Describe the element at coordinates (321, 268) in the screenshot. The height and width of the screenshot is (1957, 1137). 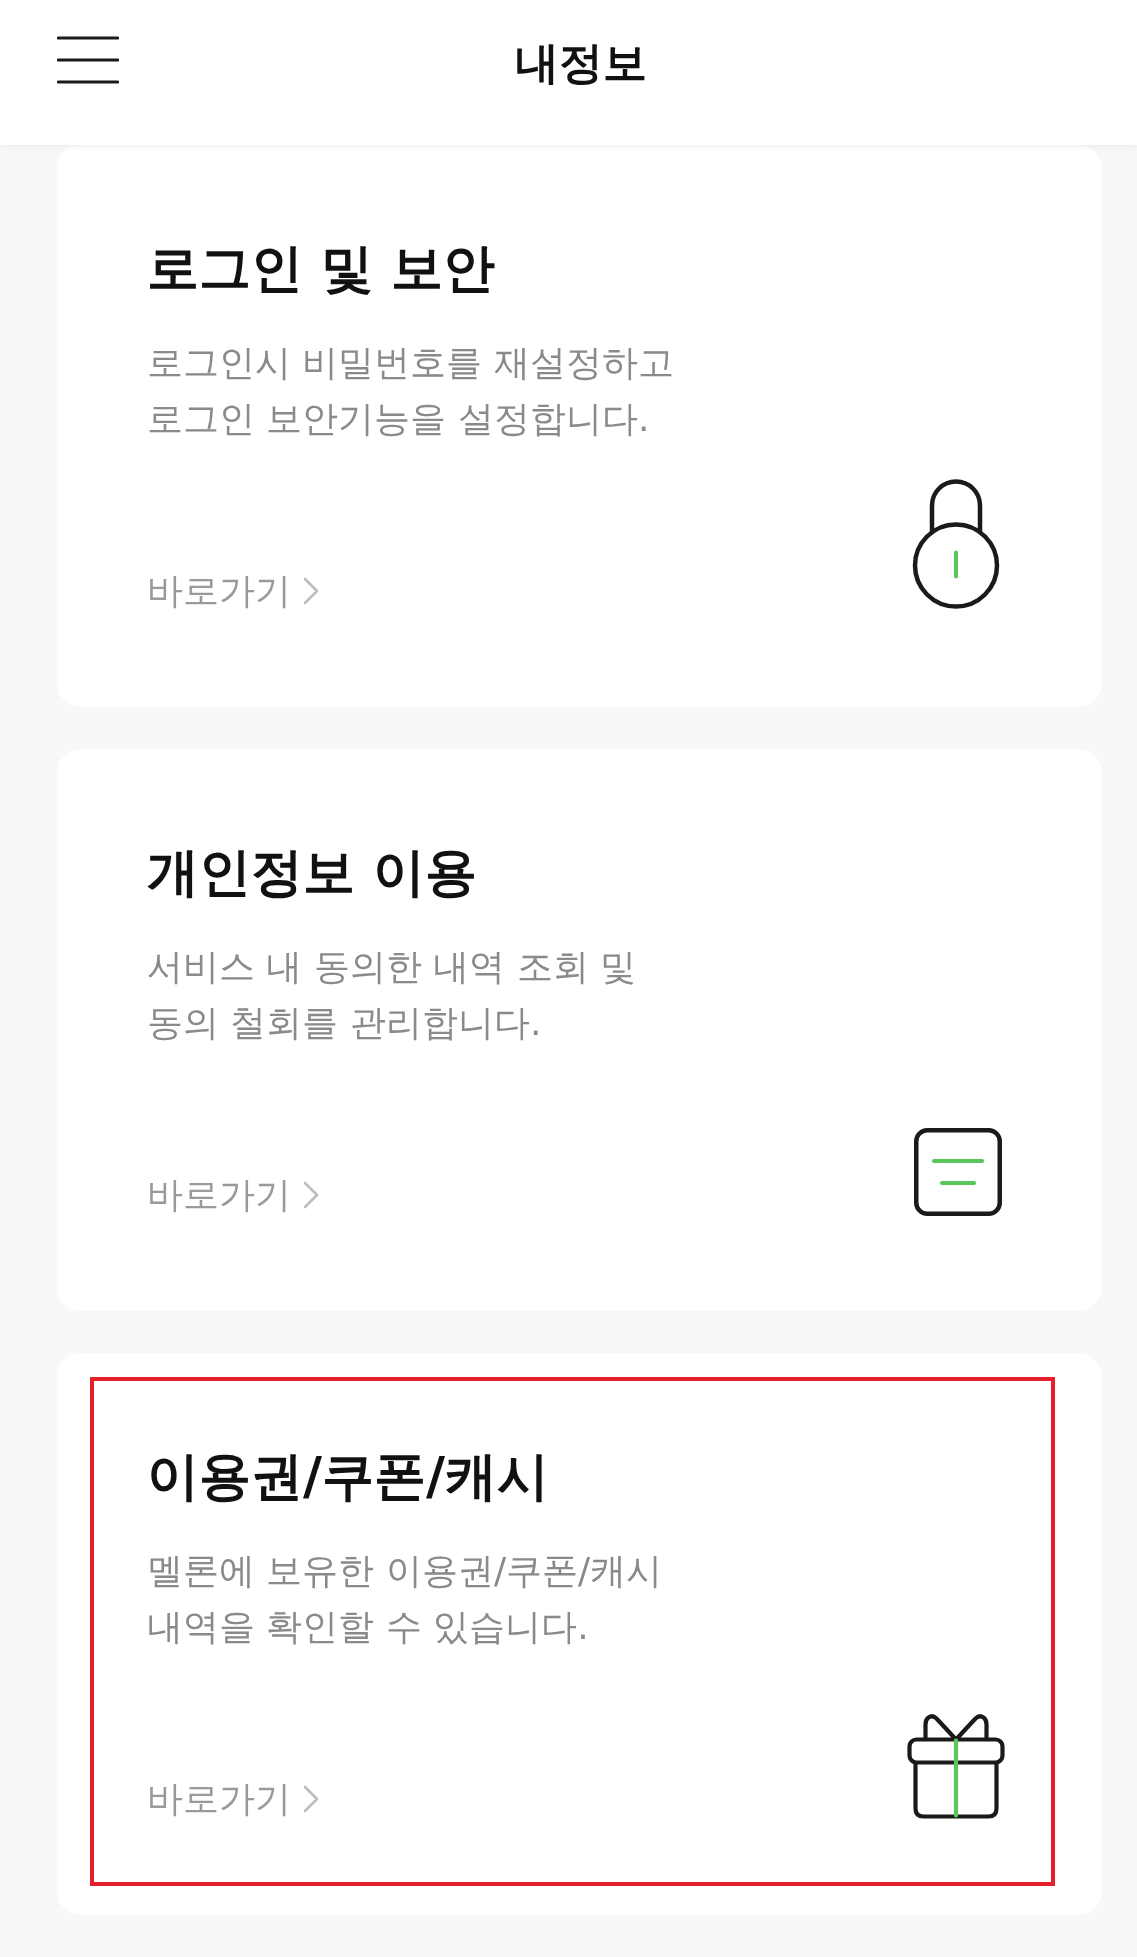
I see `card-title: 로그인 및 보안` at that location.